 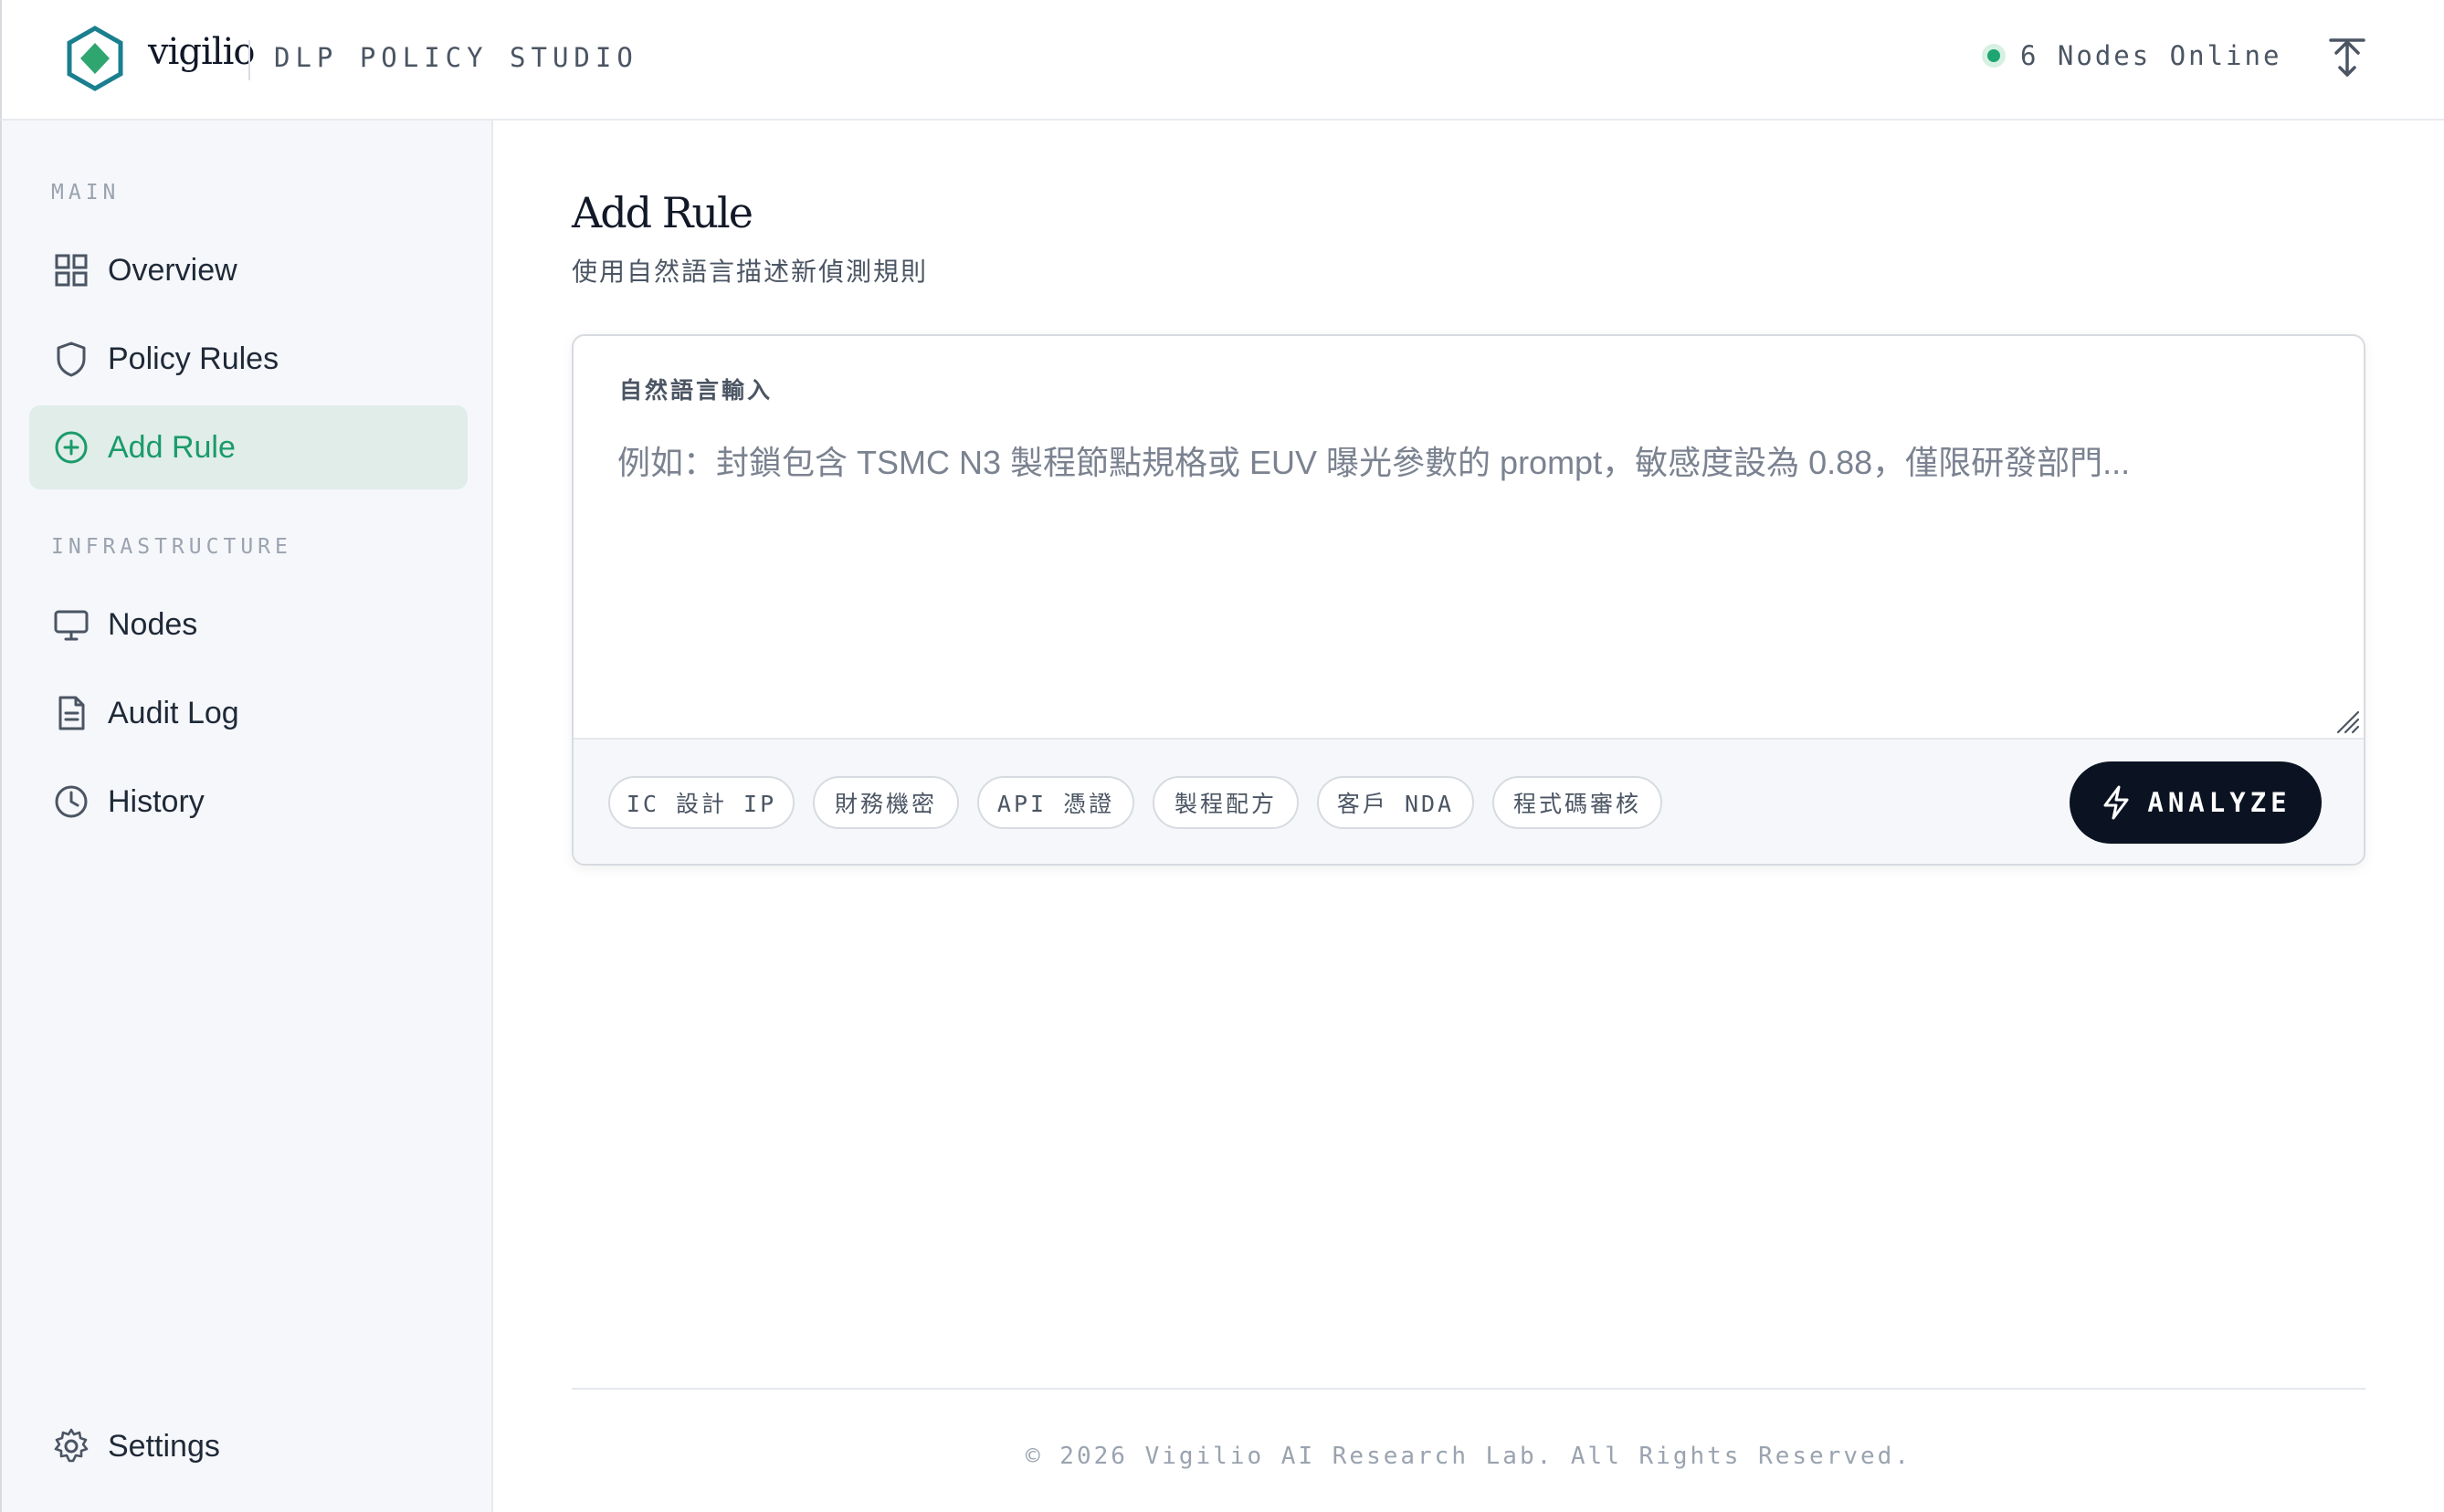 What do you see at coordinates (153, 624) in the screenshot?
I see `sidebar-item-label: Nodes` at bounding box center [153, 624].